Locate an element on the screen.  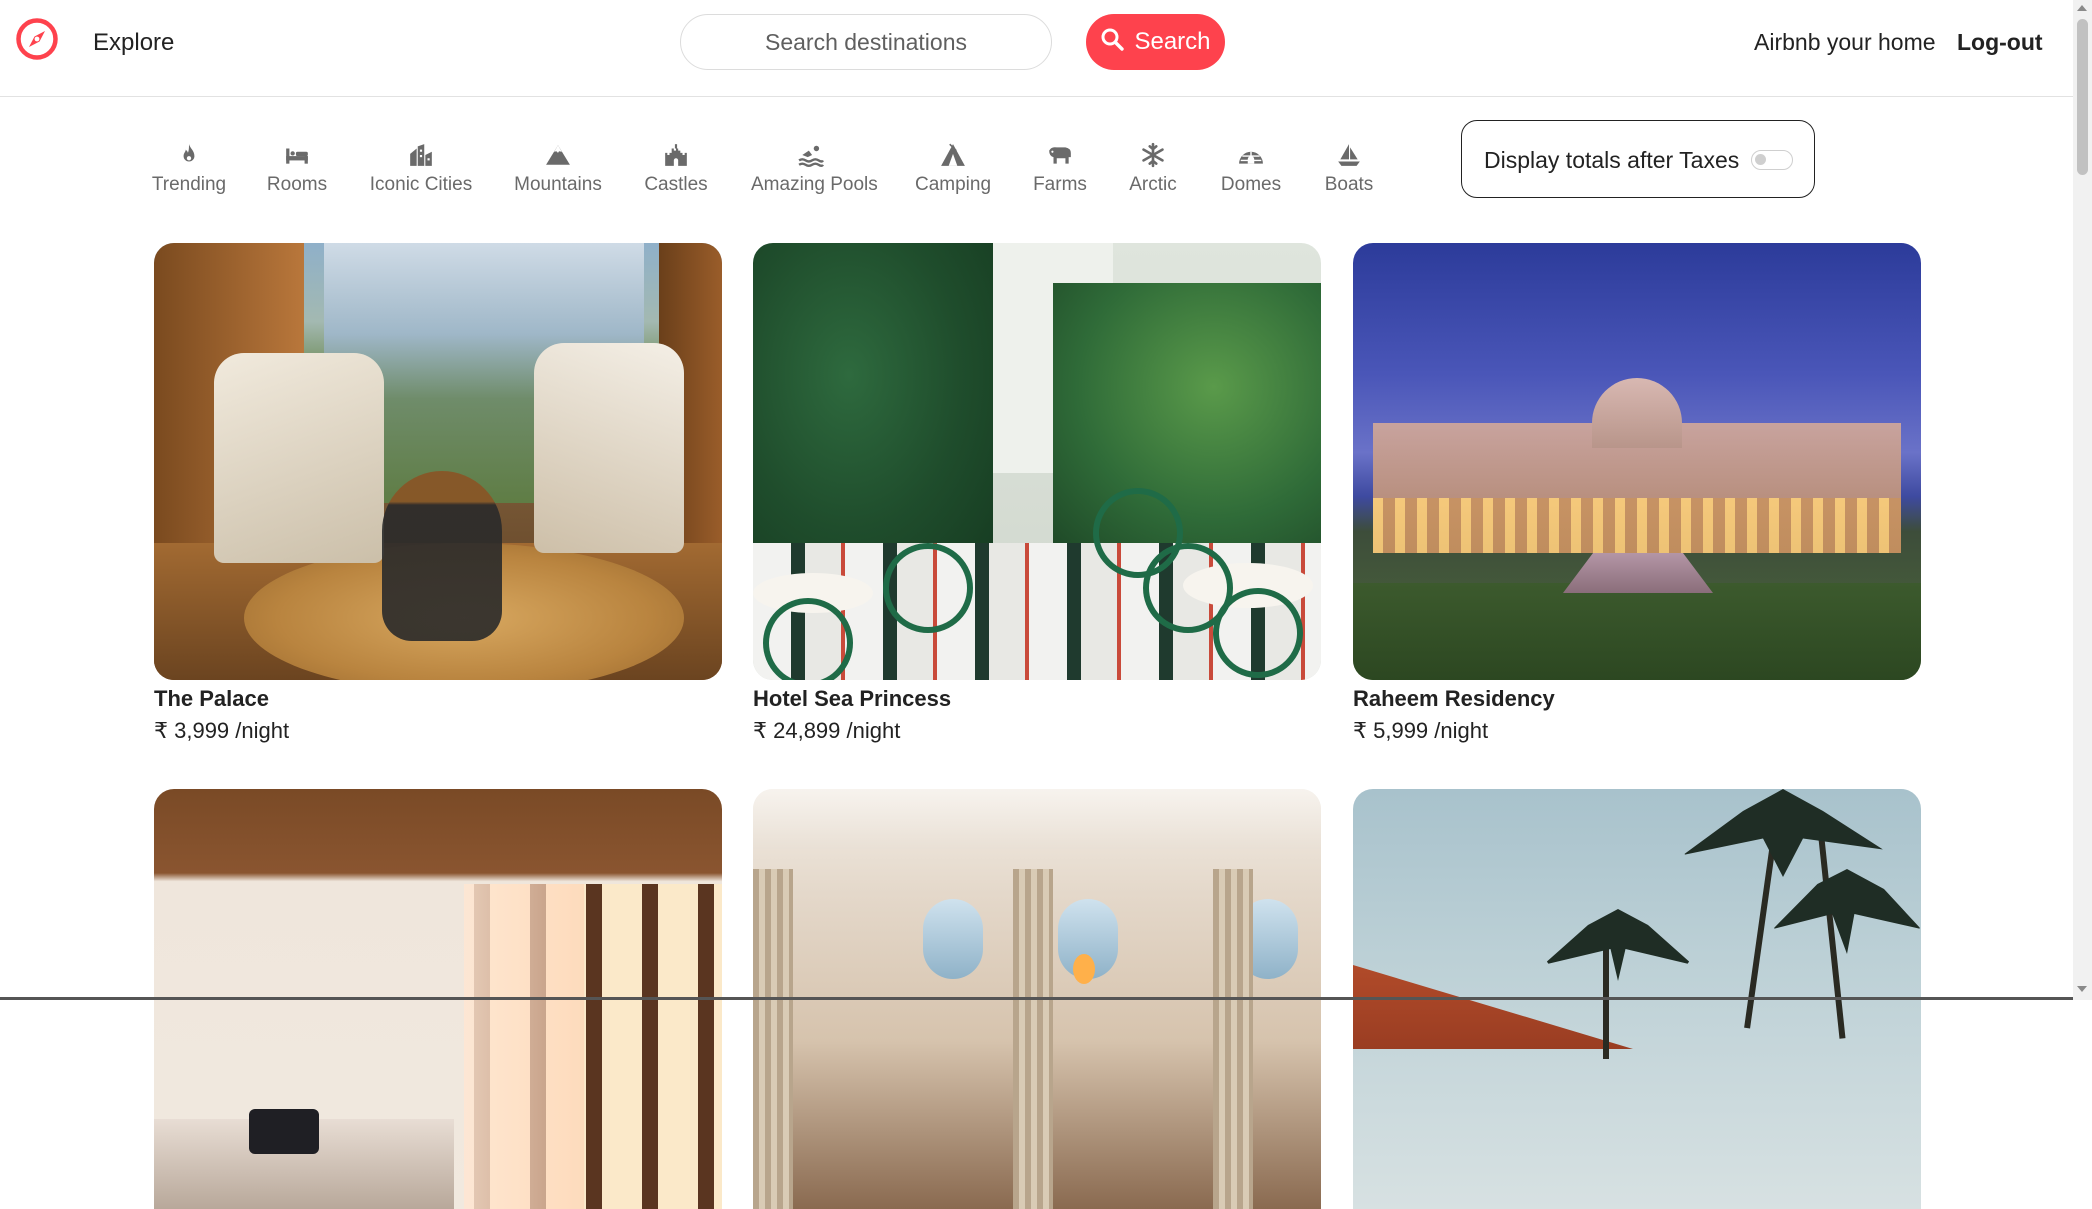
filter-label: Mountains is located at coordinates (558, 184).